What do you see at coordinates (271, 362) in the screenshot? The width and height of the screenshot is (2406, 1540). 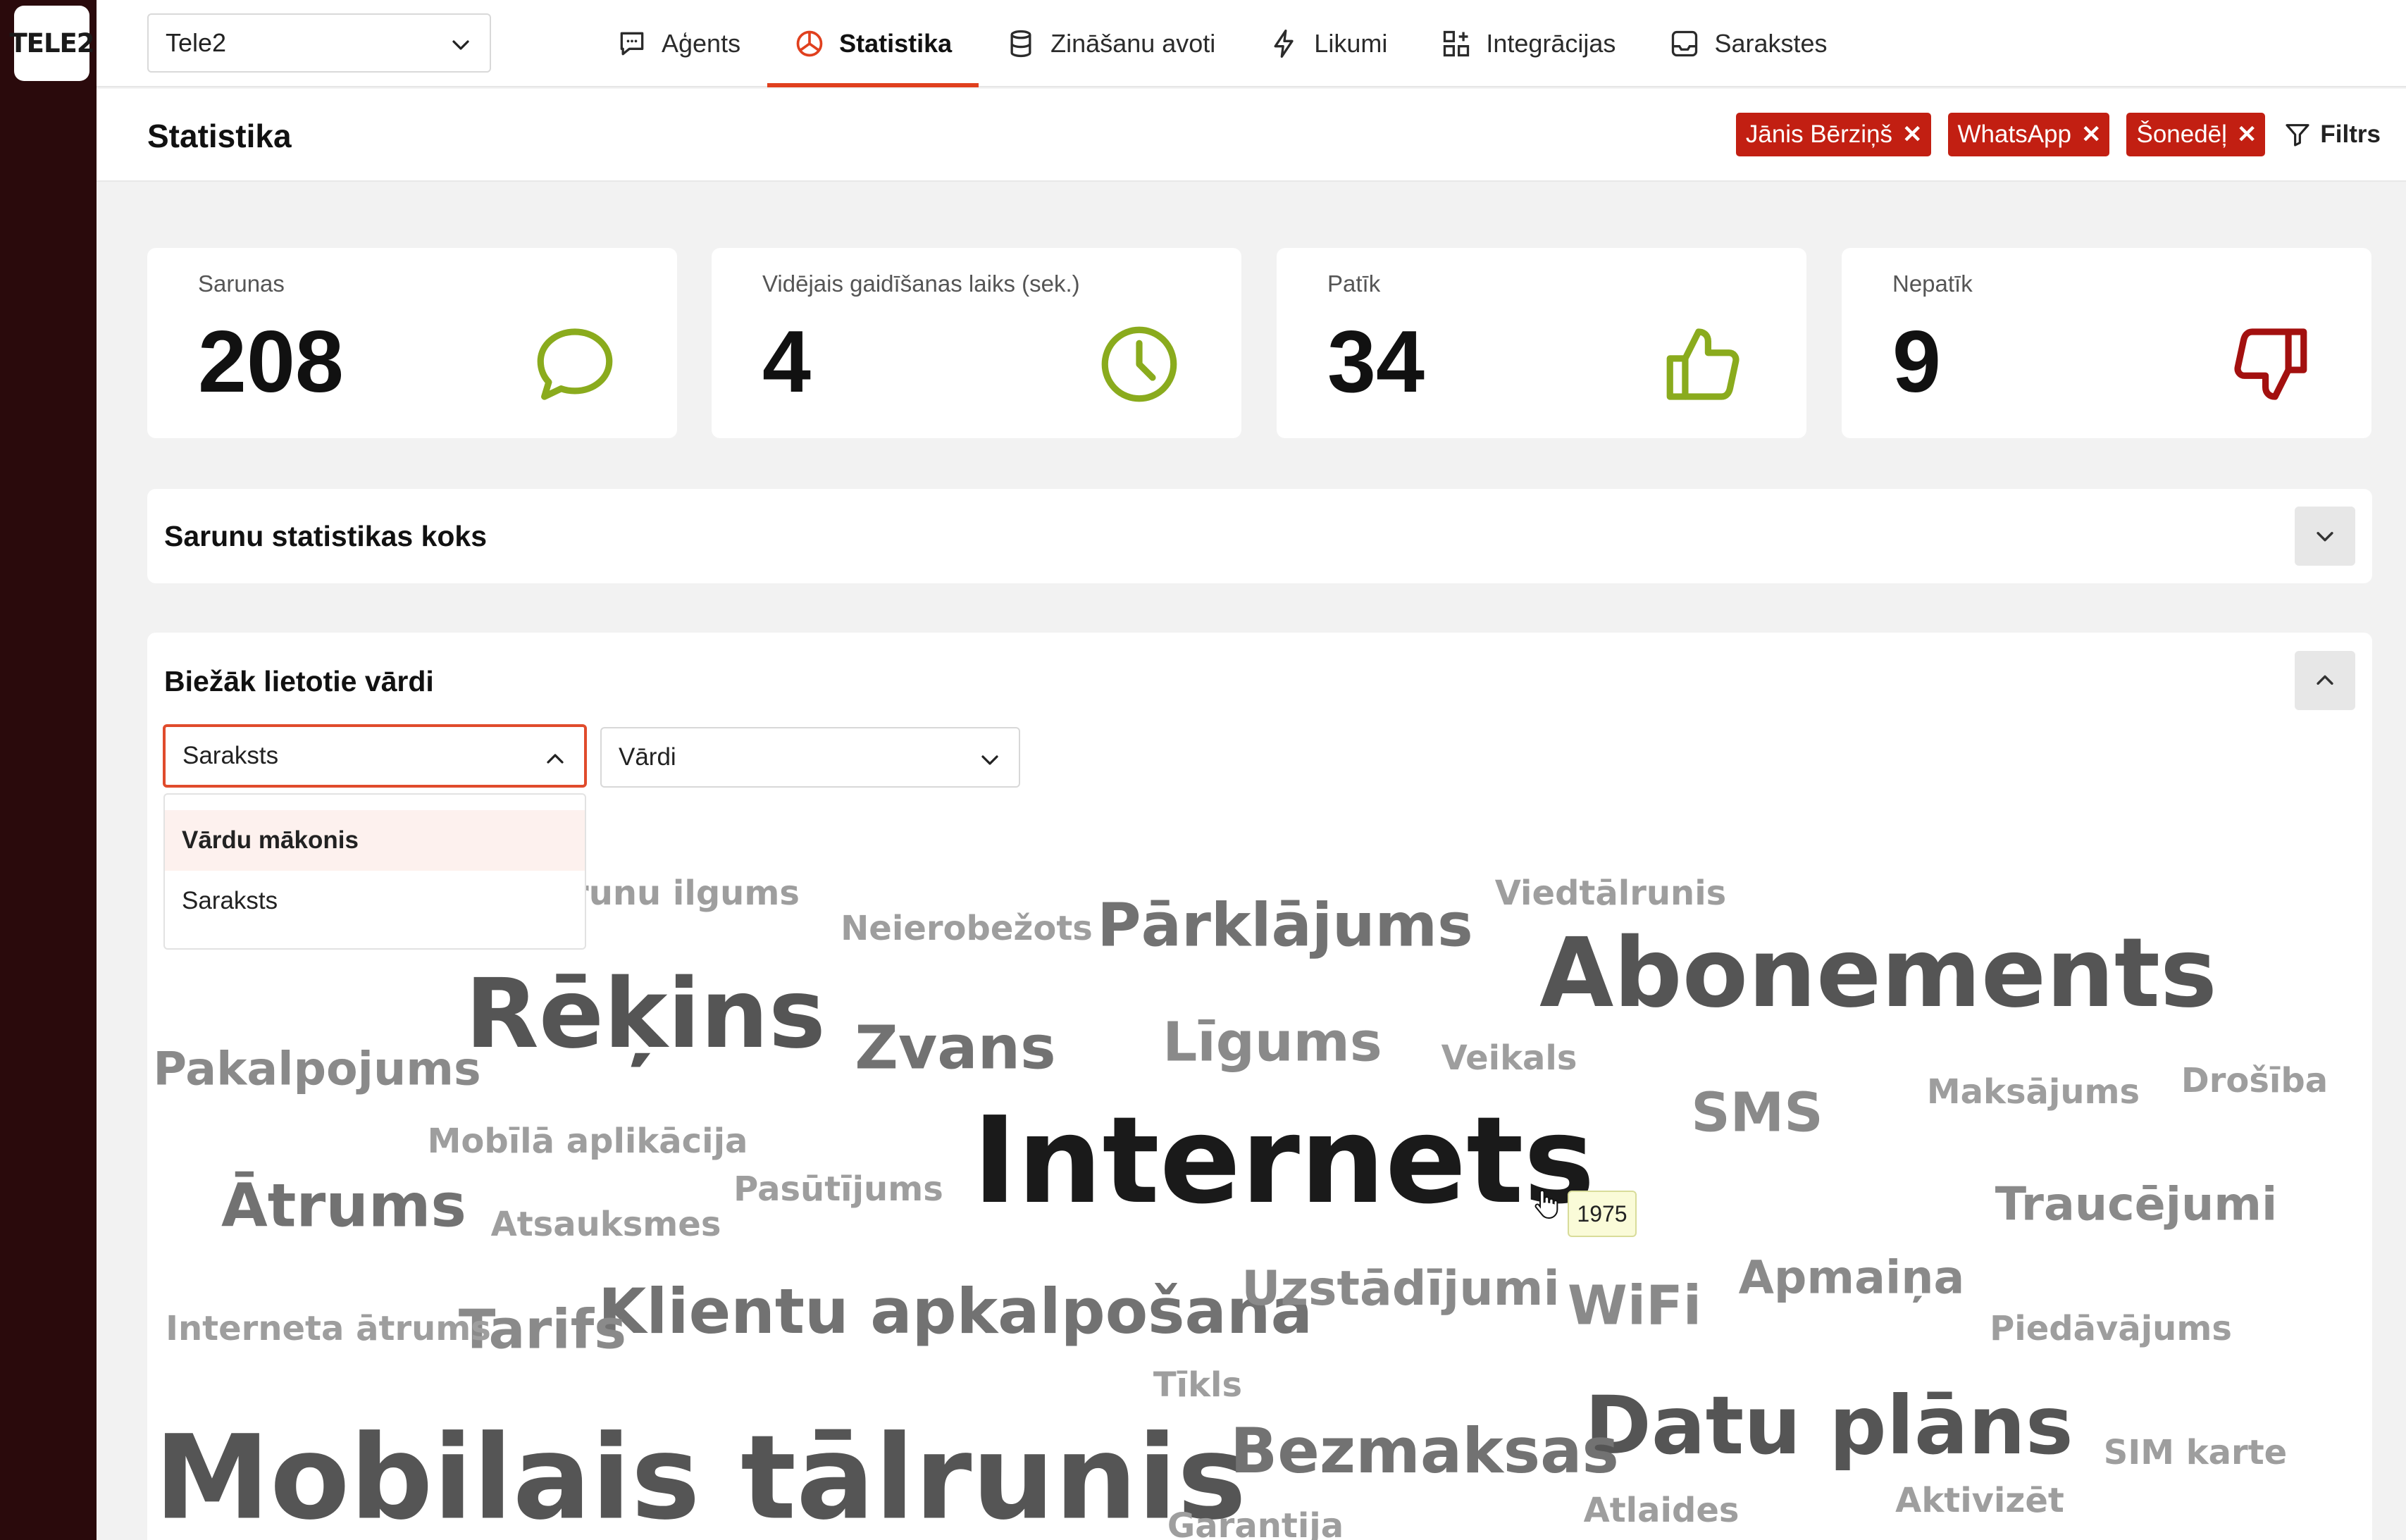 I see `stat-value: 208` at bounding box center [271, 362].